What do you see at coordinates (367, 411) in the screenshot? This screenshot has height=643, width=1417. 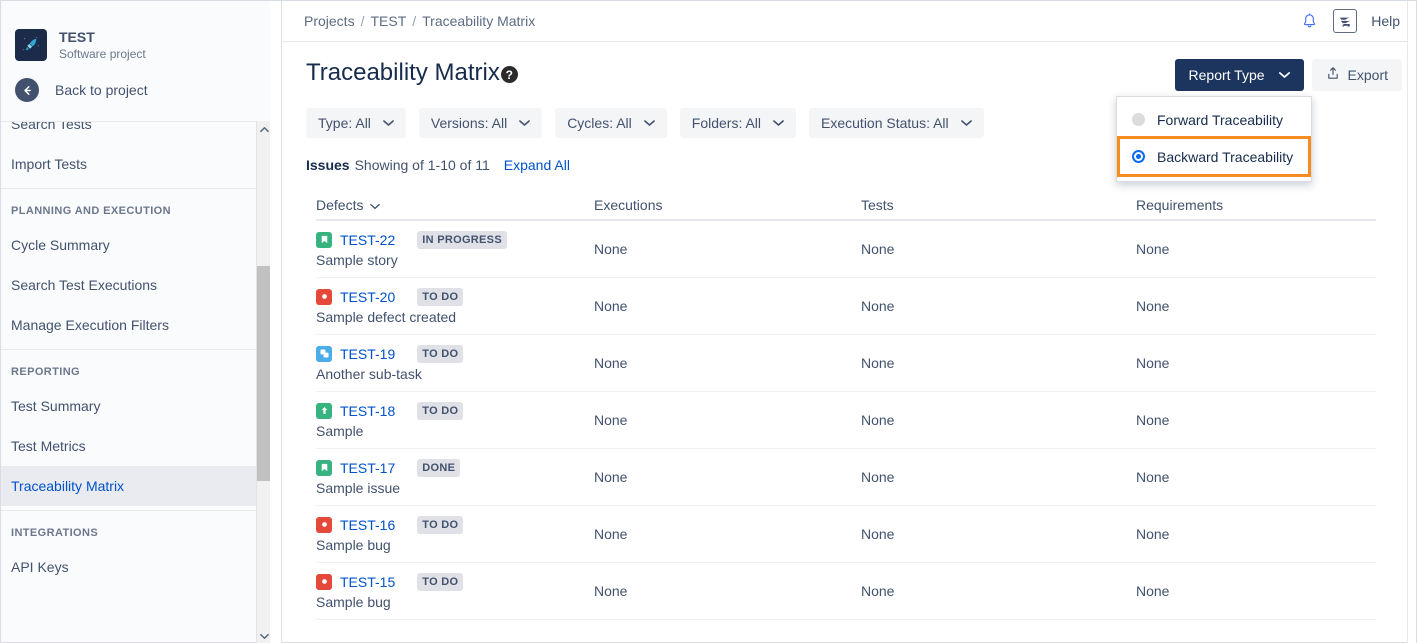 I see `issue-key-link: TEST-18` at bounding box center [367, 411].